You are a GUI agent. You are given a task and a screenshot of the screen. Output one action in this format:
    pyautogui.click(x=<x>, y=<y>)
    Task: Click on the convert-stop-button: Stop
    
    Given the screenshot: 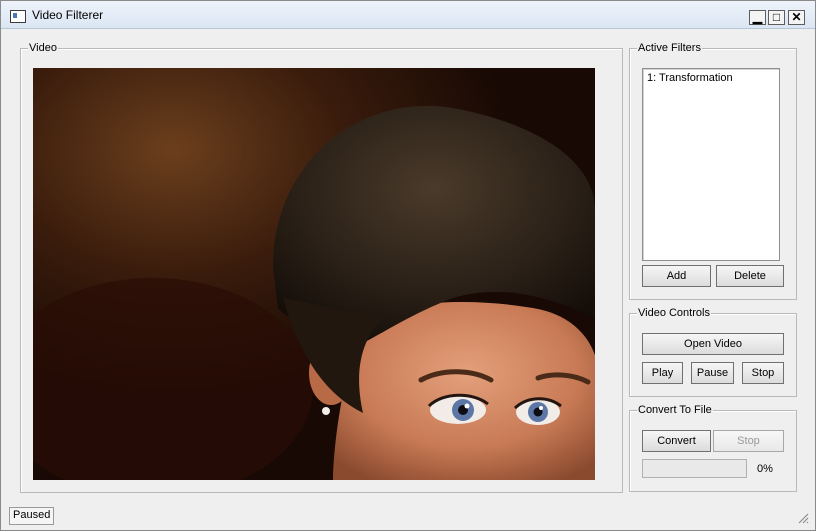 What is the action you would take?
    pyautogui.click(x=748, y=441)
    